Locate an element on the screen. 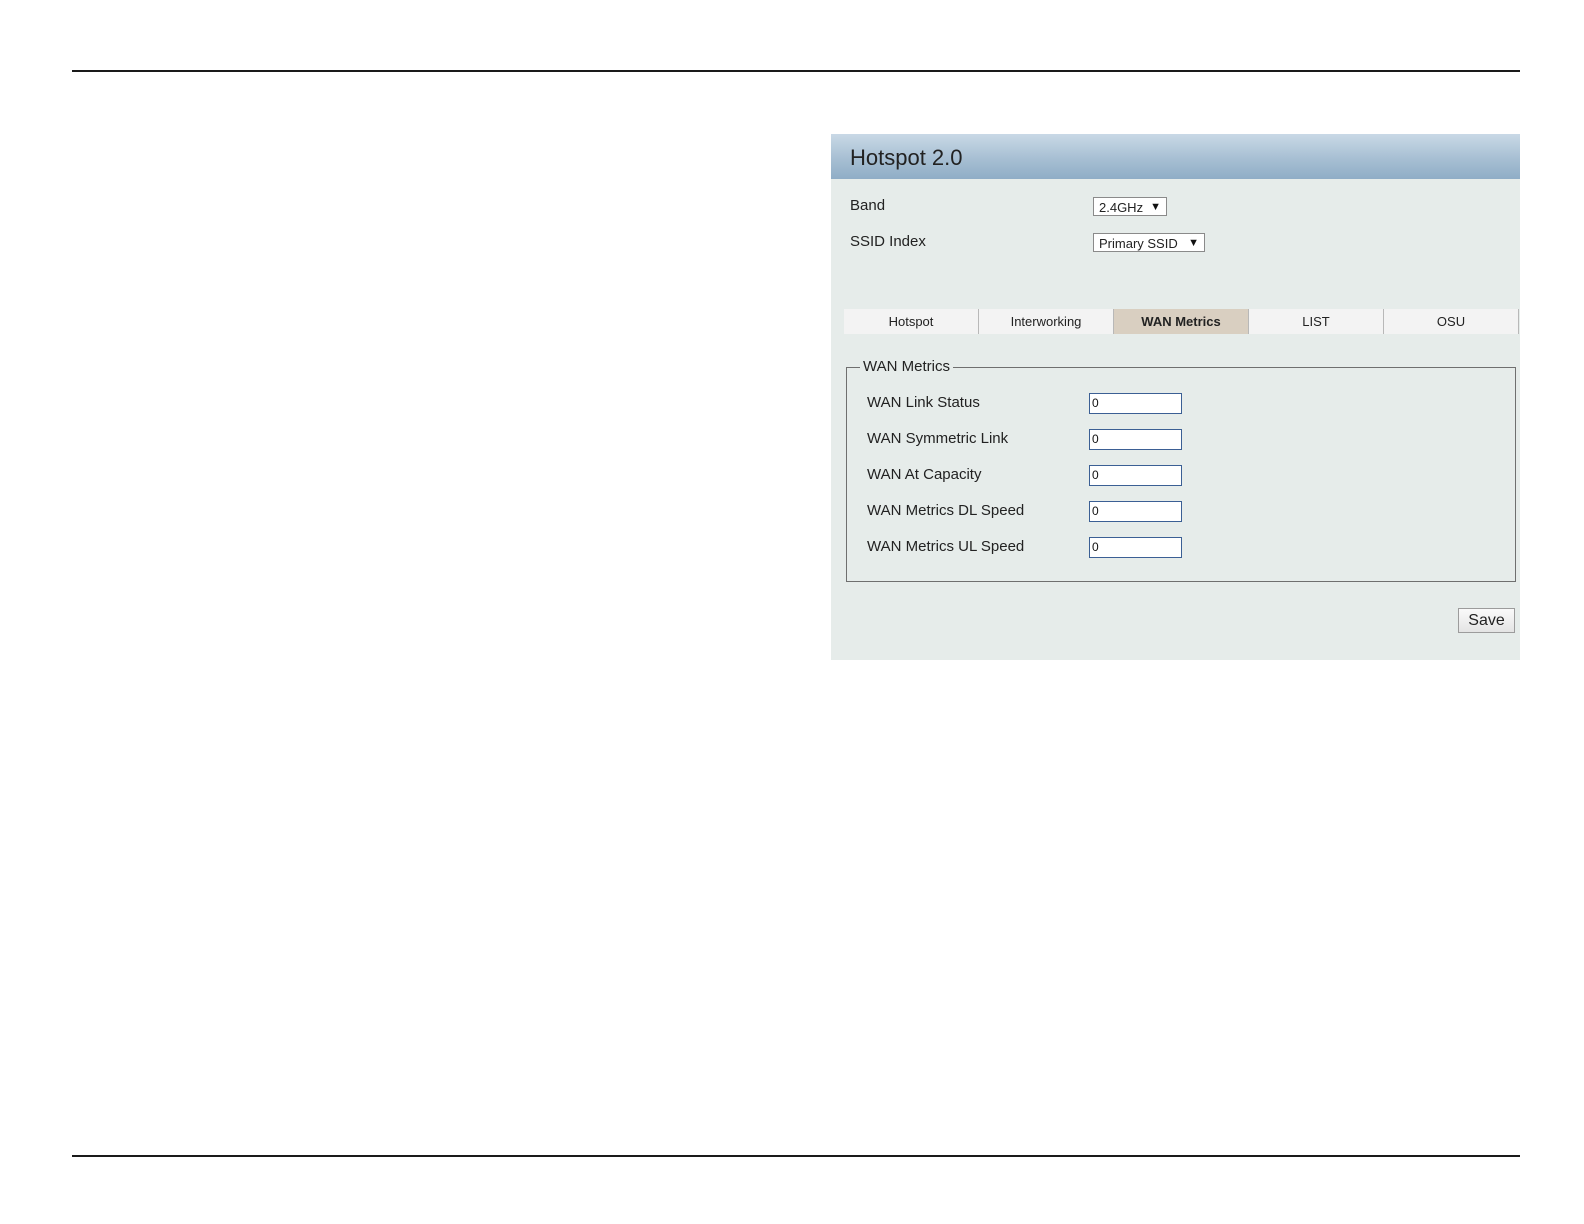 The height and width of the screenshot is (1224, 1584). tab-wan-metrics: WAN Metrics is located at coordinates (1181, 321).